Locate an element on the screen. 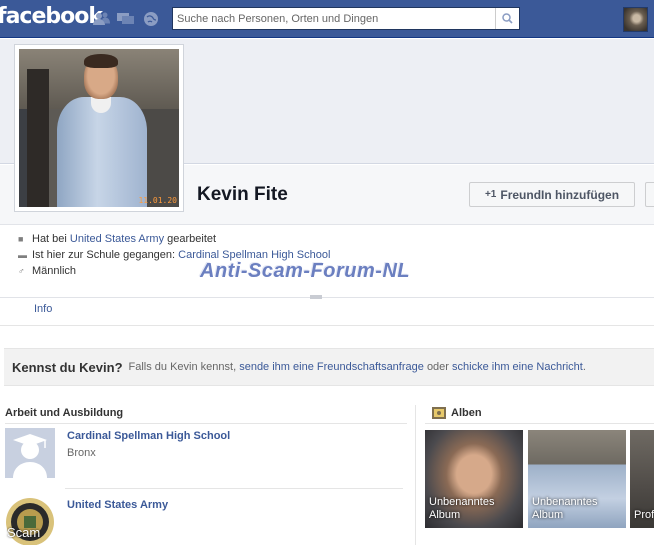  work-item-name: United States Army is located at coordinates (117, 505).